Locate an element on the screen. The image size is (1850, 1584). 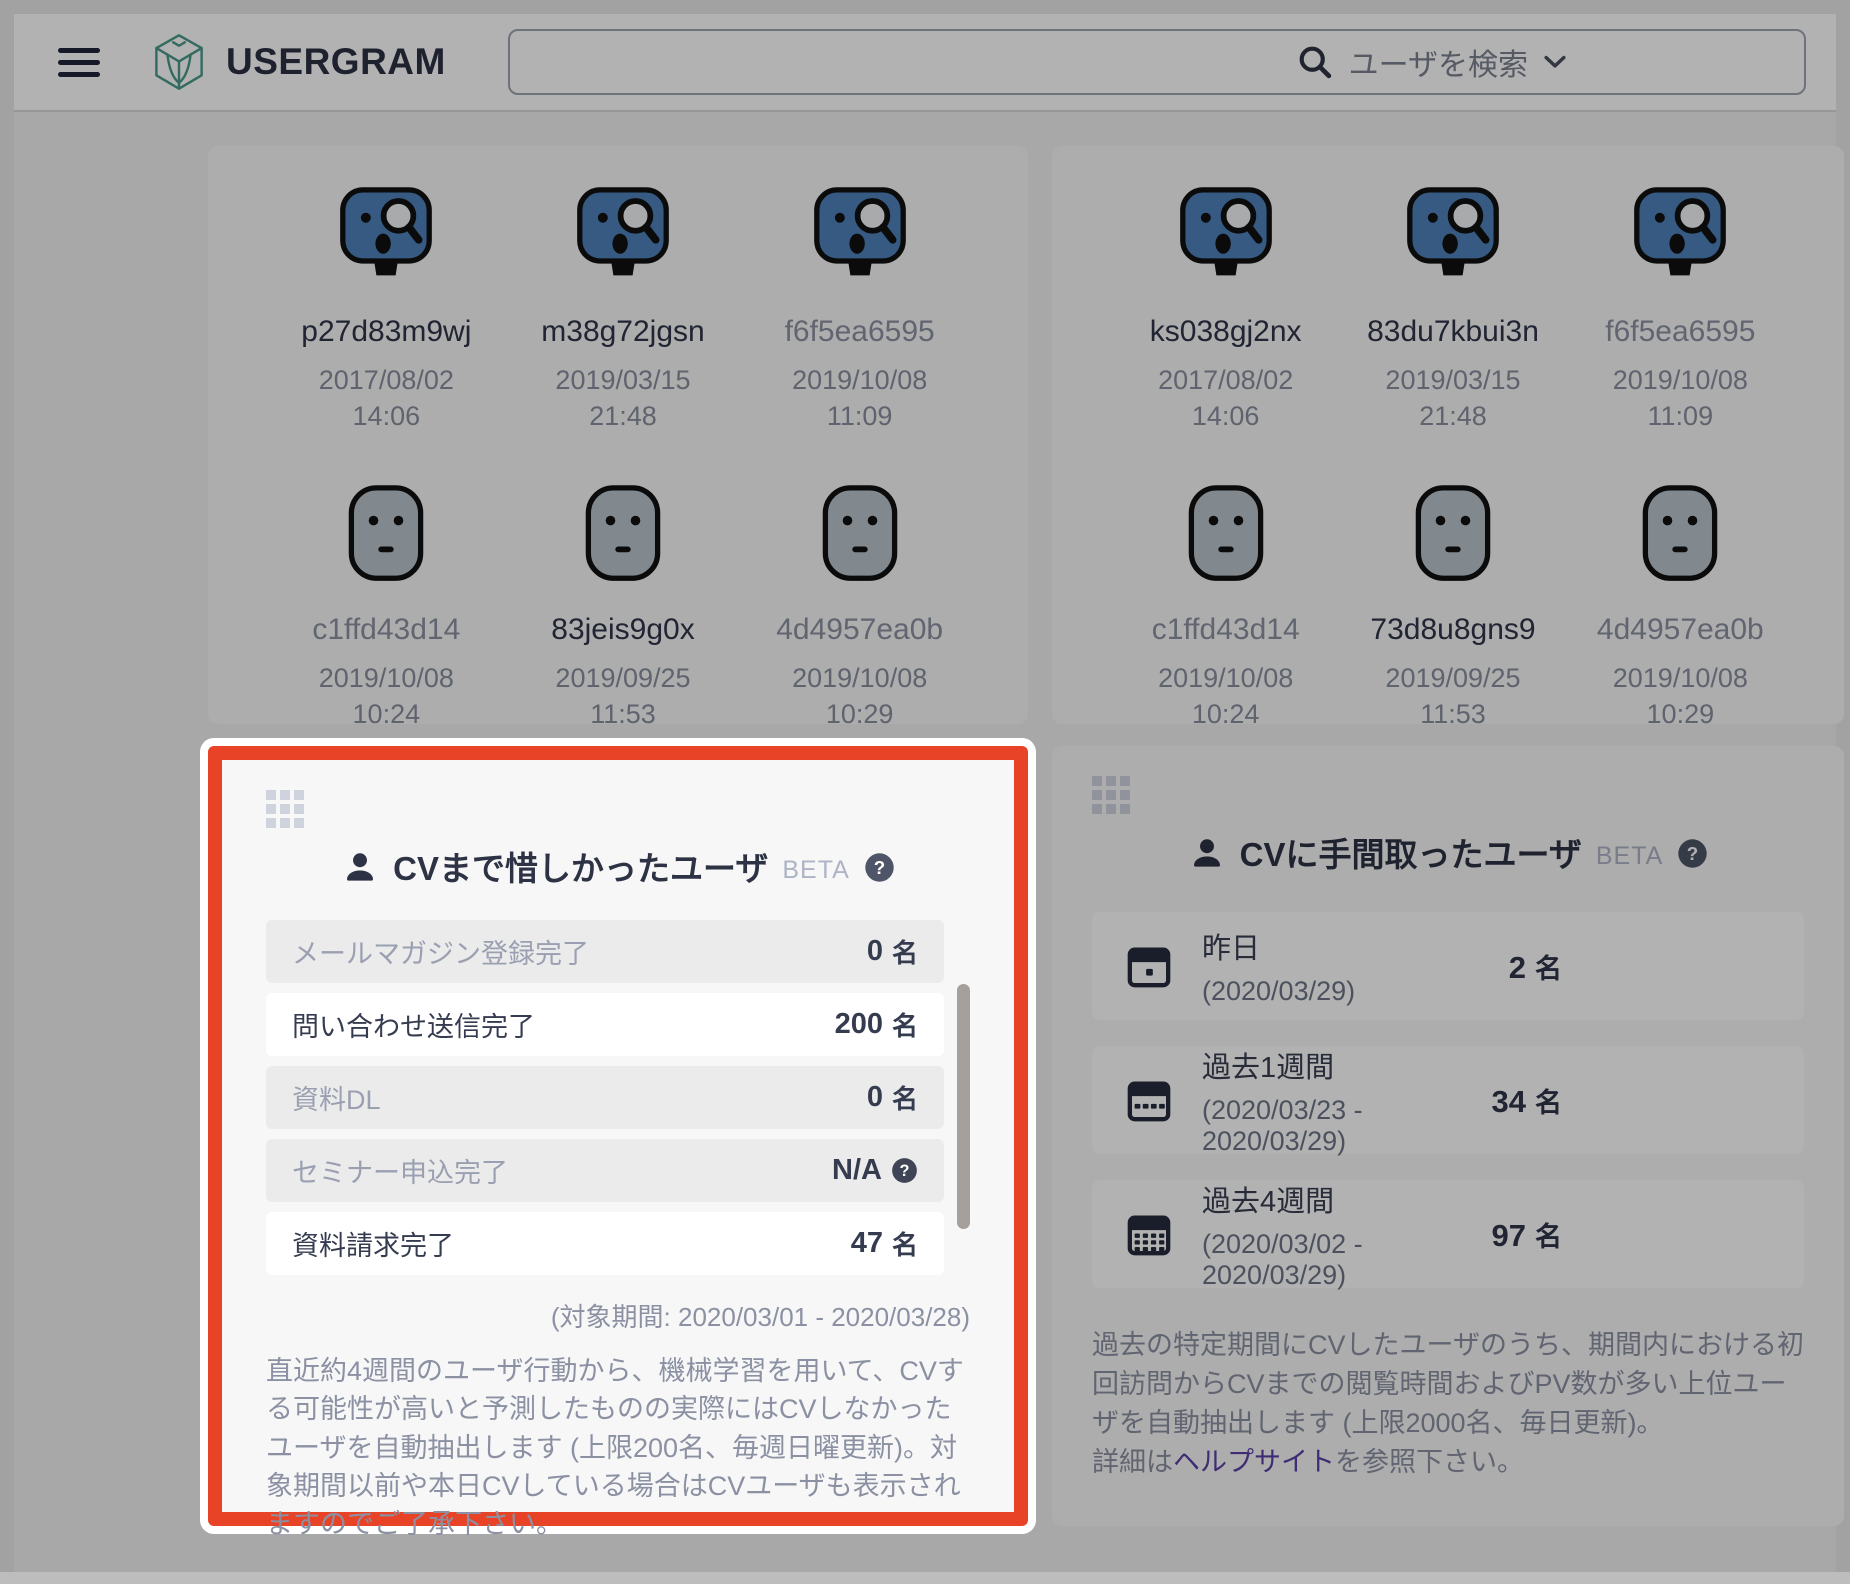
goal-count: N/A? is located at coordinates (875, 1170).